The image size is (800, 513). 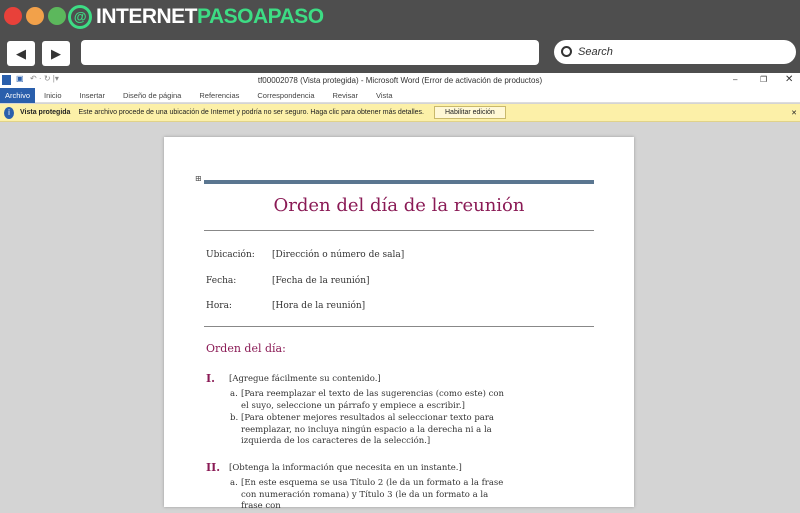 I want to click on title-divider, so click(x=399, y=230).